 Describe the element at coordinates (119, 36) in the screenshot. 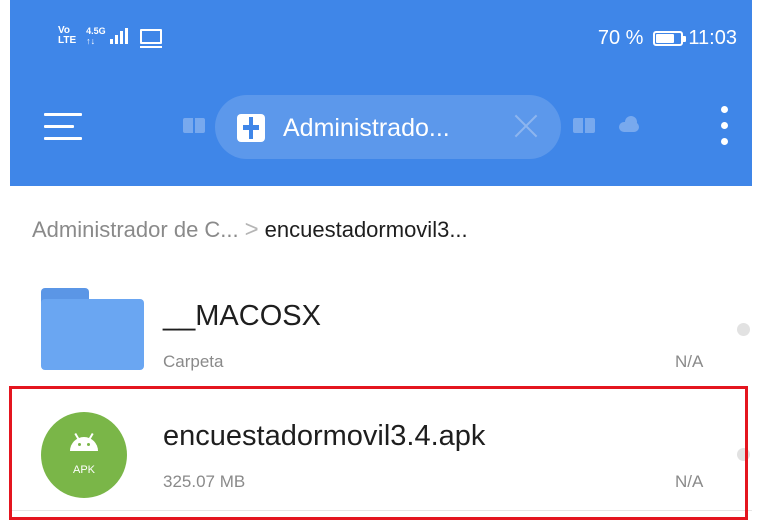

I see `signal-strength-icon` at that location.